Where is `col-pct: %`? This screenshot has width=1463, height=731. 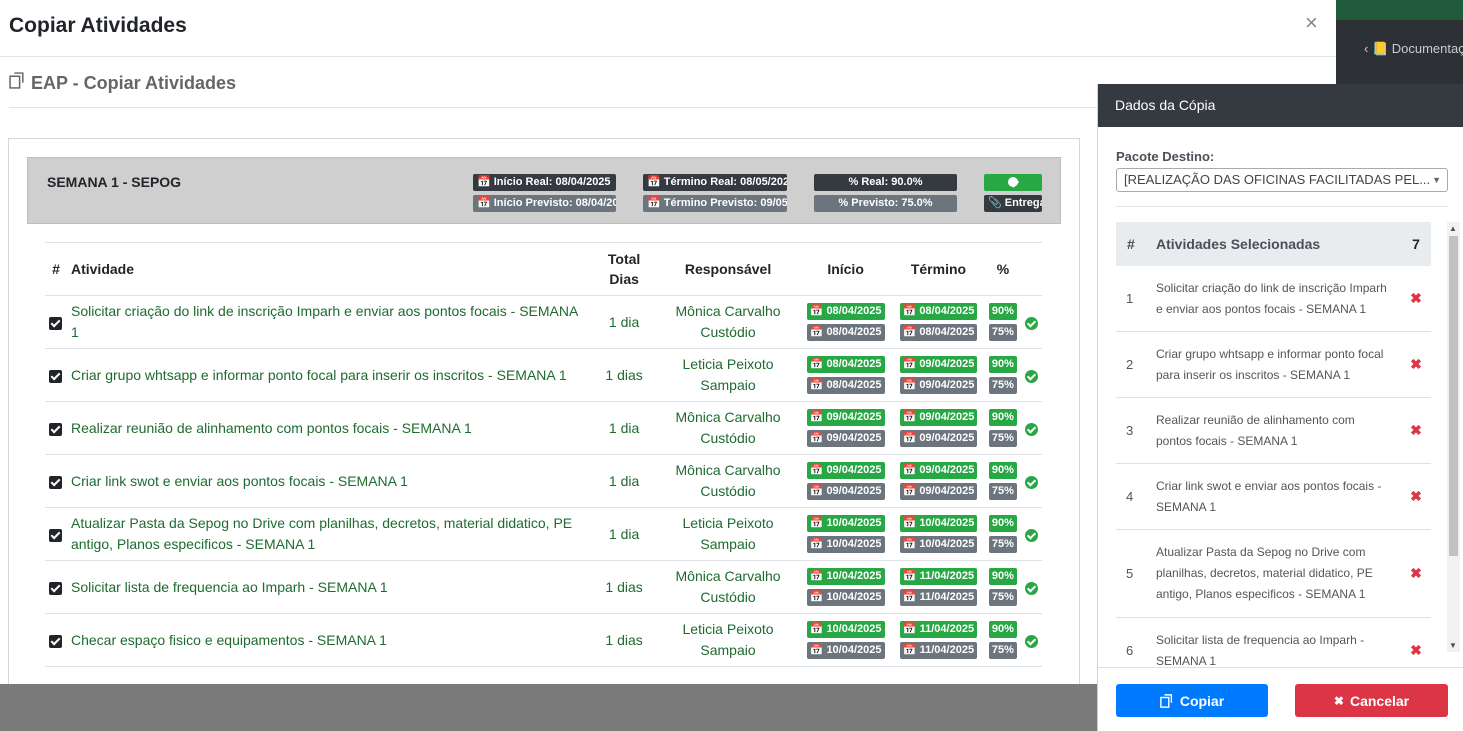
col-pct: % is located at coordinates (1002, 269).